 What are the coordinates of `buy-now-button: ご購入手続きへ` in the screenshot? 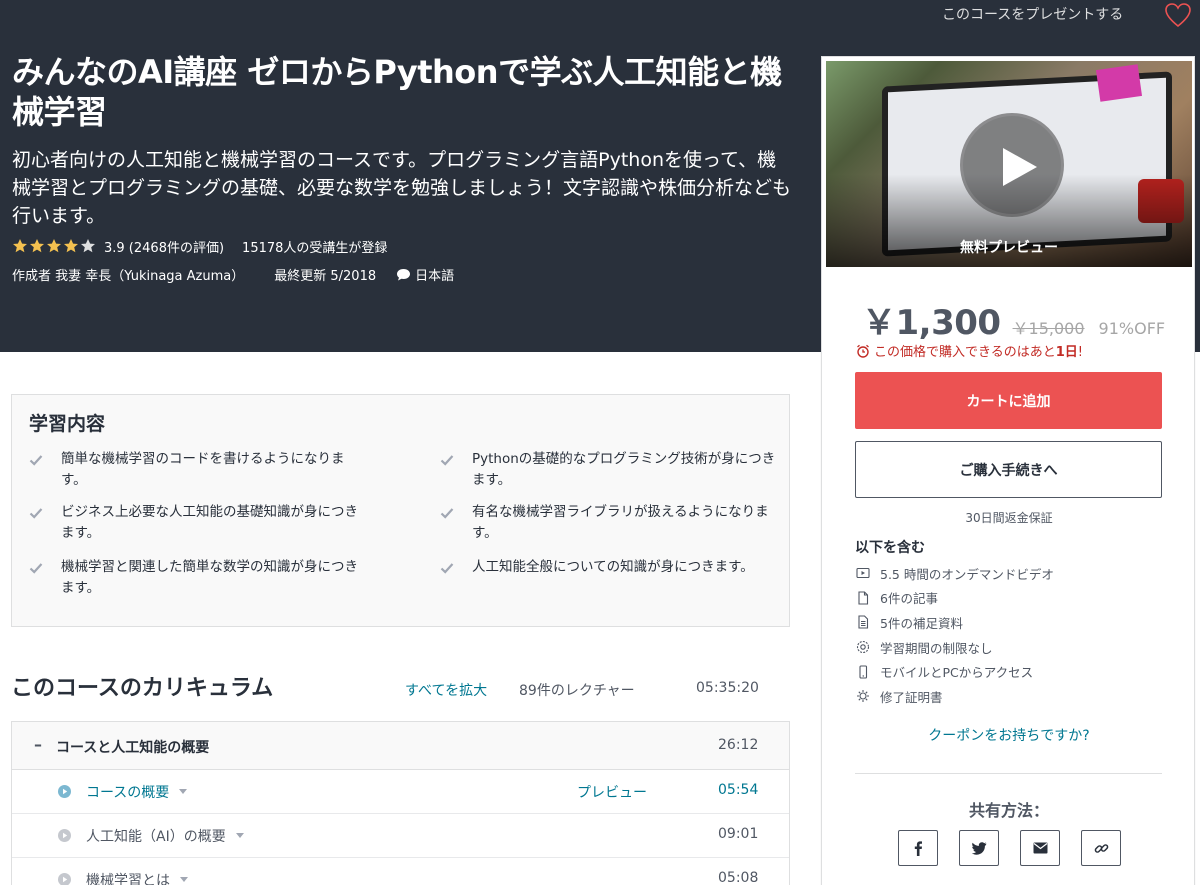 It's located at (1008, 469).